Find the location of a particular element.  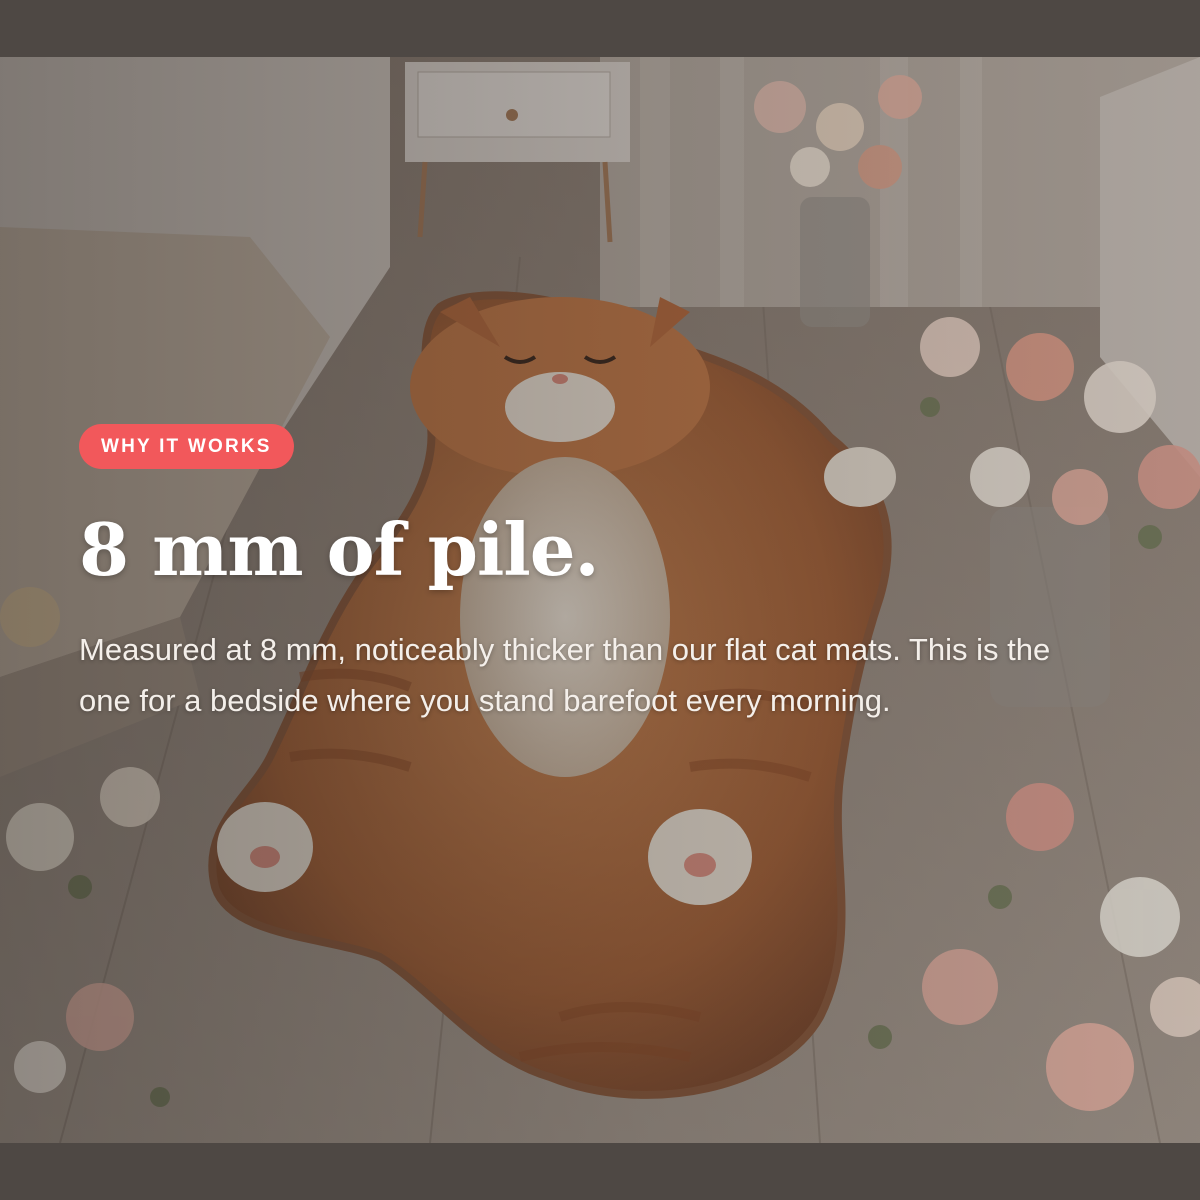

section-headline: 8 mm of pile. is located at coordinates (339, 549).